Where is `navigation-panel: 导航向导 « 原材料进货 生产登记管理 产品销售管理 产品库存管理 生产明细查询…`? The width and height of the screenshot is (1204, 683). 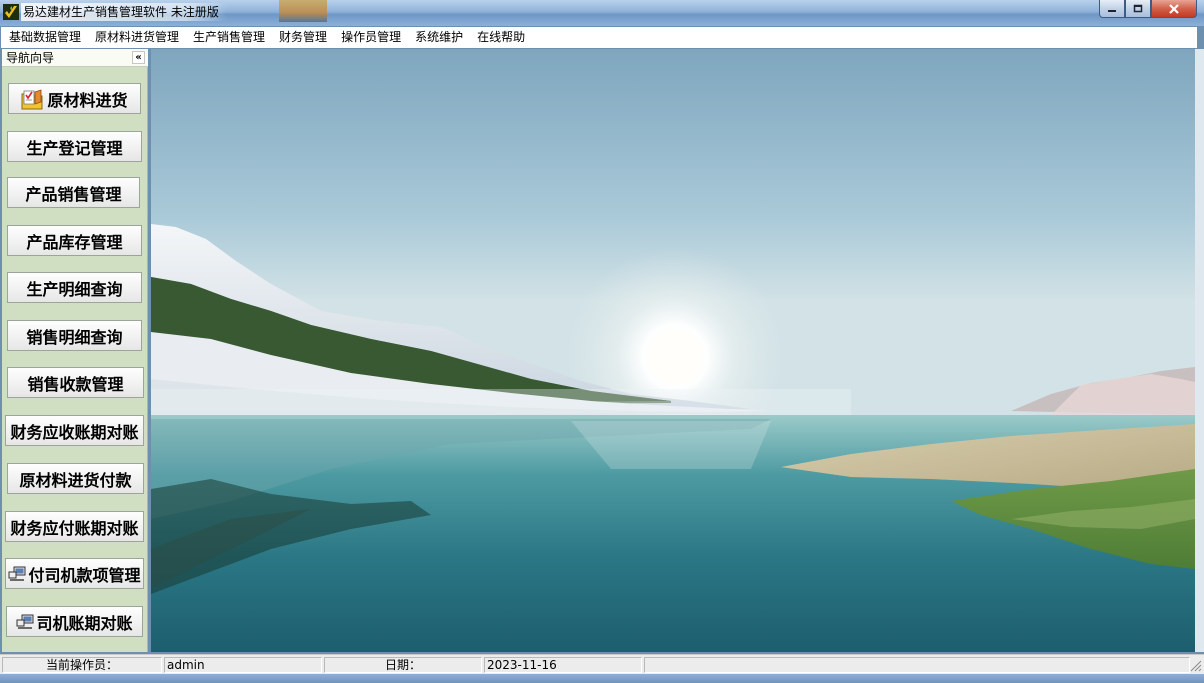 navigation-panel: 导航向导 « 原材料进货 生产登记管理 产品销售管理 产品库存管理 生产明细查询… is located at coordinates (75, 350).